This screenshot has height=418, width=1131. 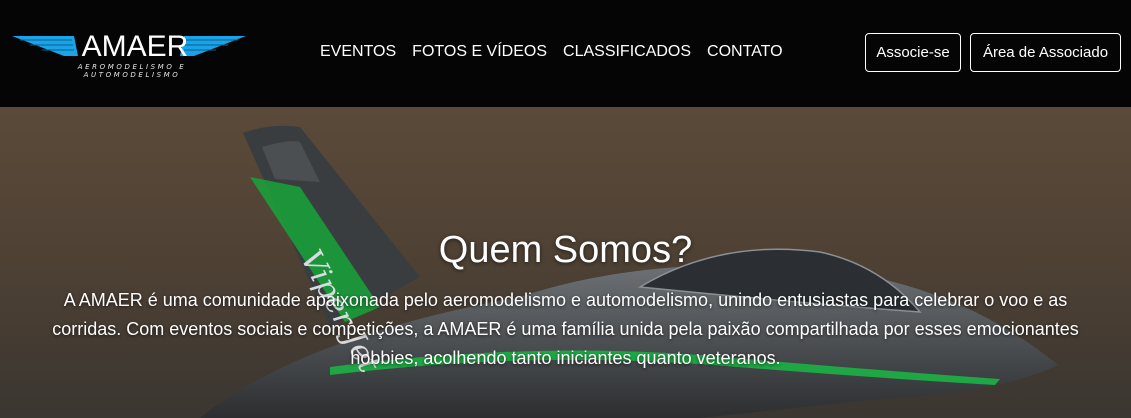 What do you see at coordinates (745, 52) in the screenshot?
I see `nav-item-contato: CONTATO` at bounding box center [745, 52].